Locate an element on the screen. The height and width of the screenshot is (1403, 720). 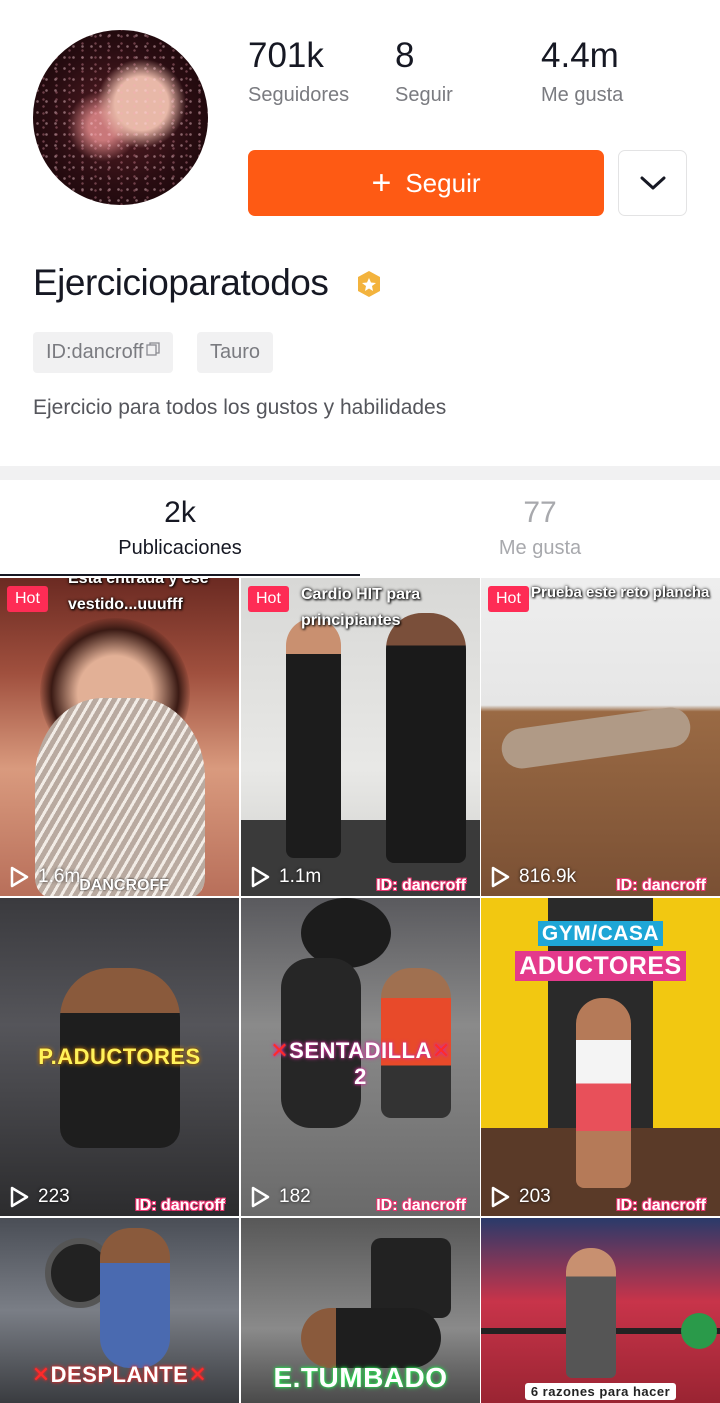
tab-label: Me gusta is located at coordinates (540, 548).